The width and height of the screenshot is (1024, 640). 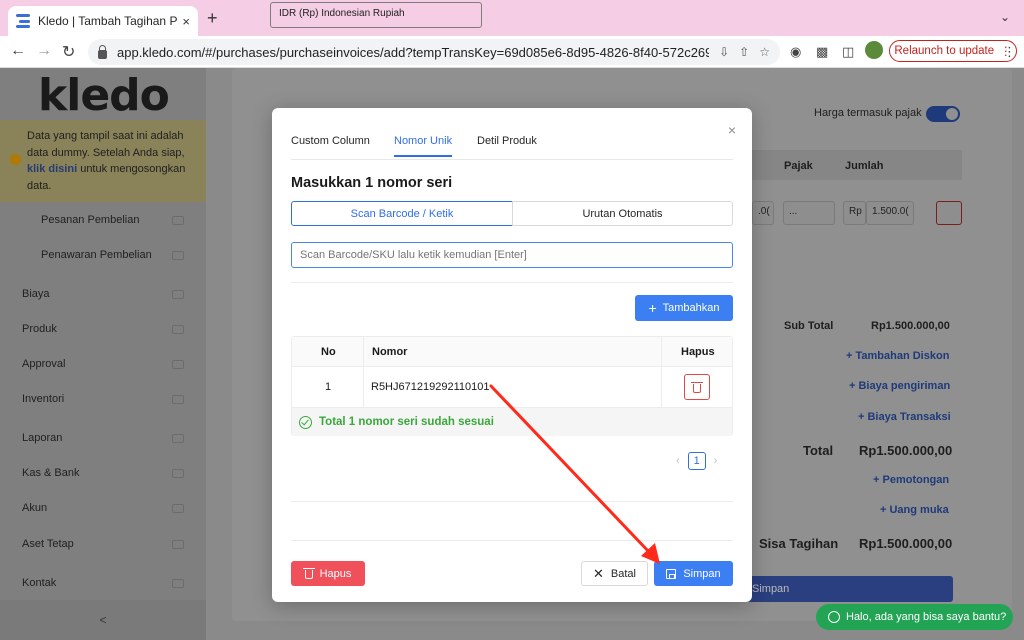 I want to click on currency-select: IDR (Rp) Indonesian Rupiah, so click(x=376, y=15).